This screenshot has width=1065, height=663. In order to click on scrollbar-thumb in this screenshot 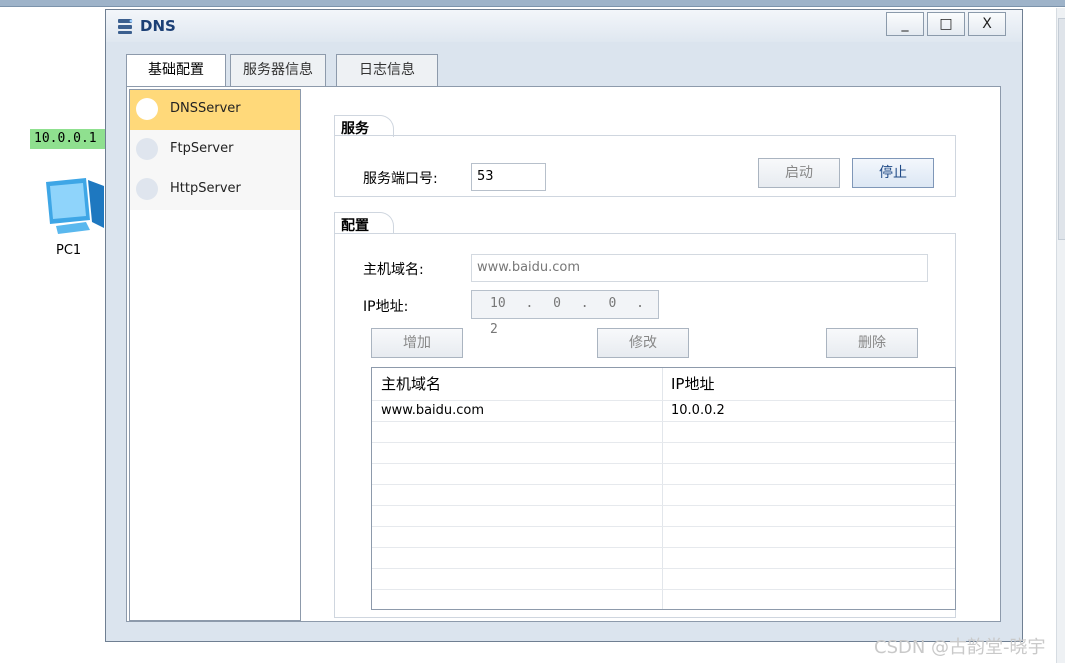, I will do `click(1061, 129)`.